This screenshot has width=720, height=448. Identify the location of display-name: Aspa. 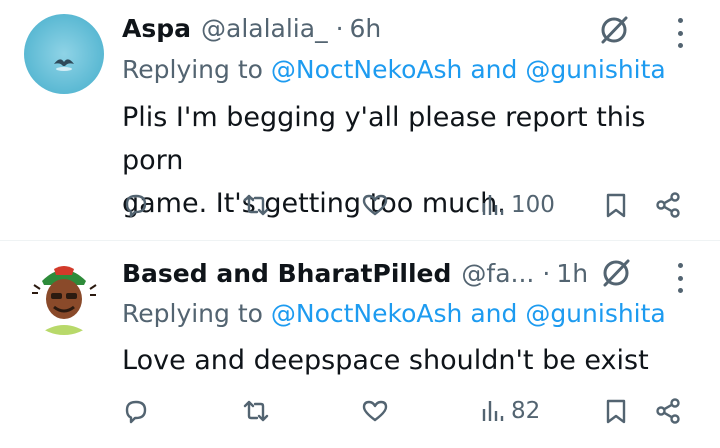
(156, 28).